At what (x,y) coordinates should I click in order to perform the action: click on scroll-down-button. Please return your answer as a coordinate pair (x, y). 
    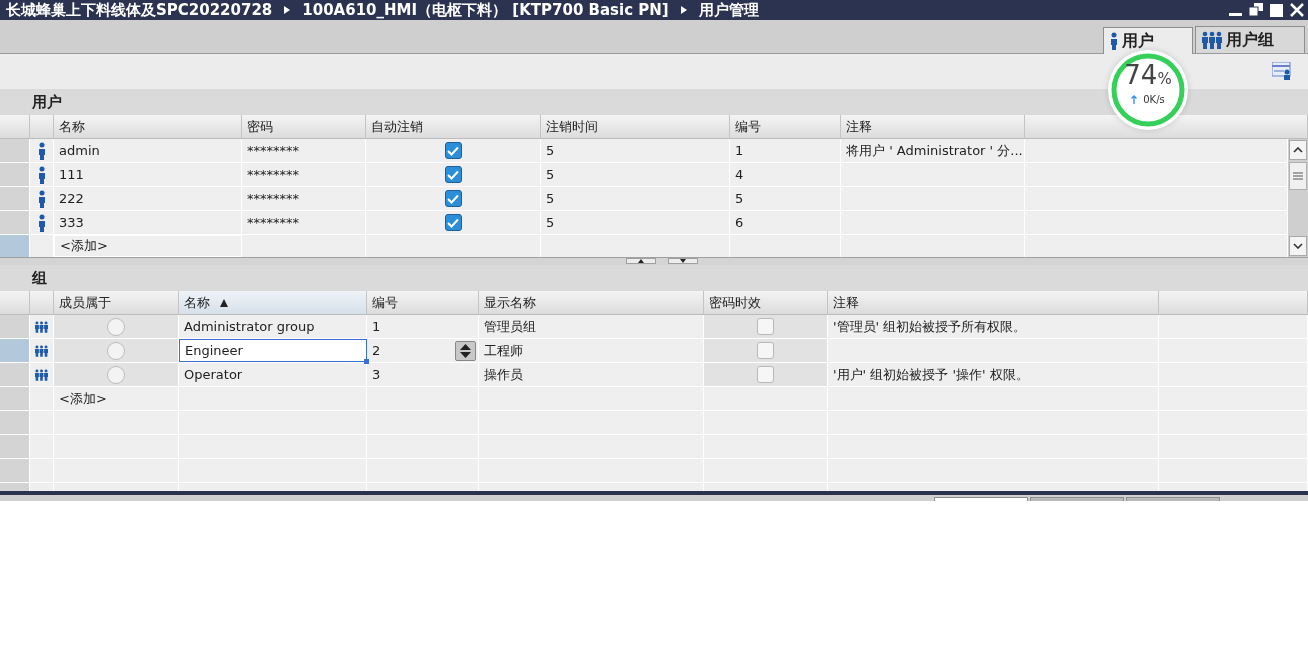
    Looking at the image, I should click on (1298, 246).